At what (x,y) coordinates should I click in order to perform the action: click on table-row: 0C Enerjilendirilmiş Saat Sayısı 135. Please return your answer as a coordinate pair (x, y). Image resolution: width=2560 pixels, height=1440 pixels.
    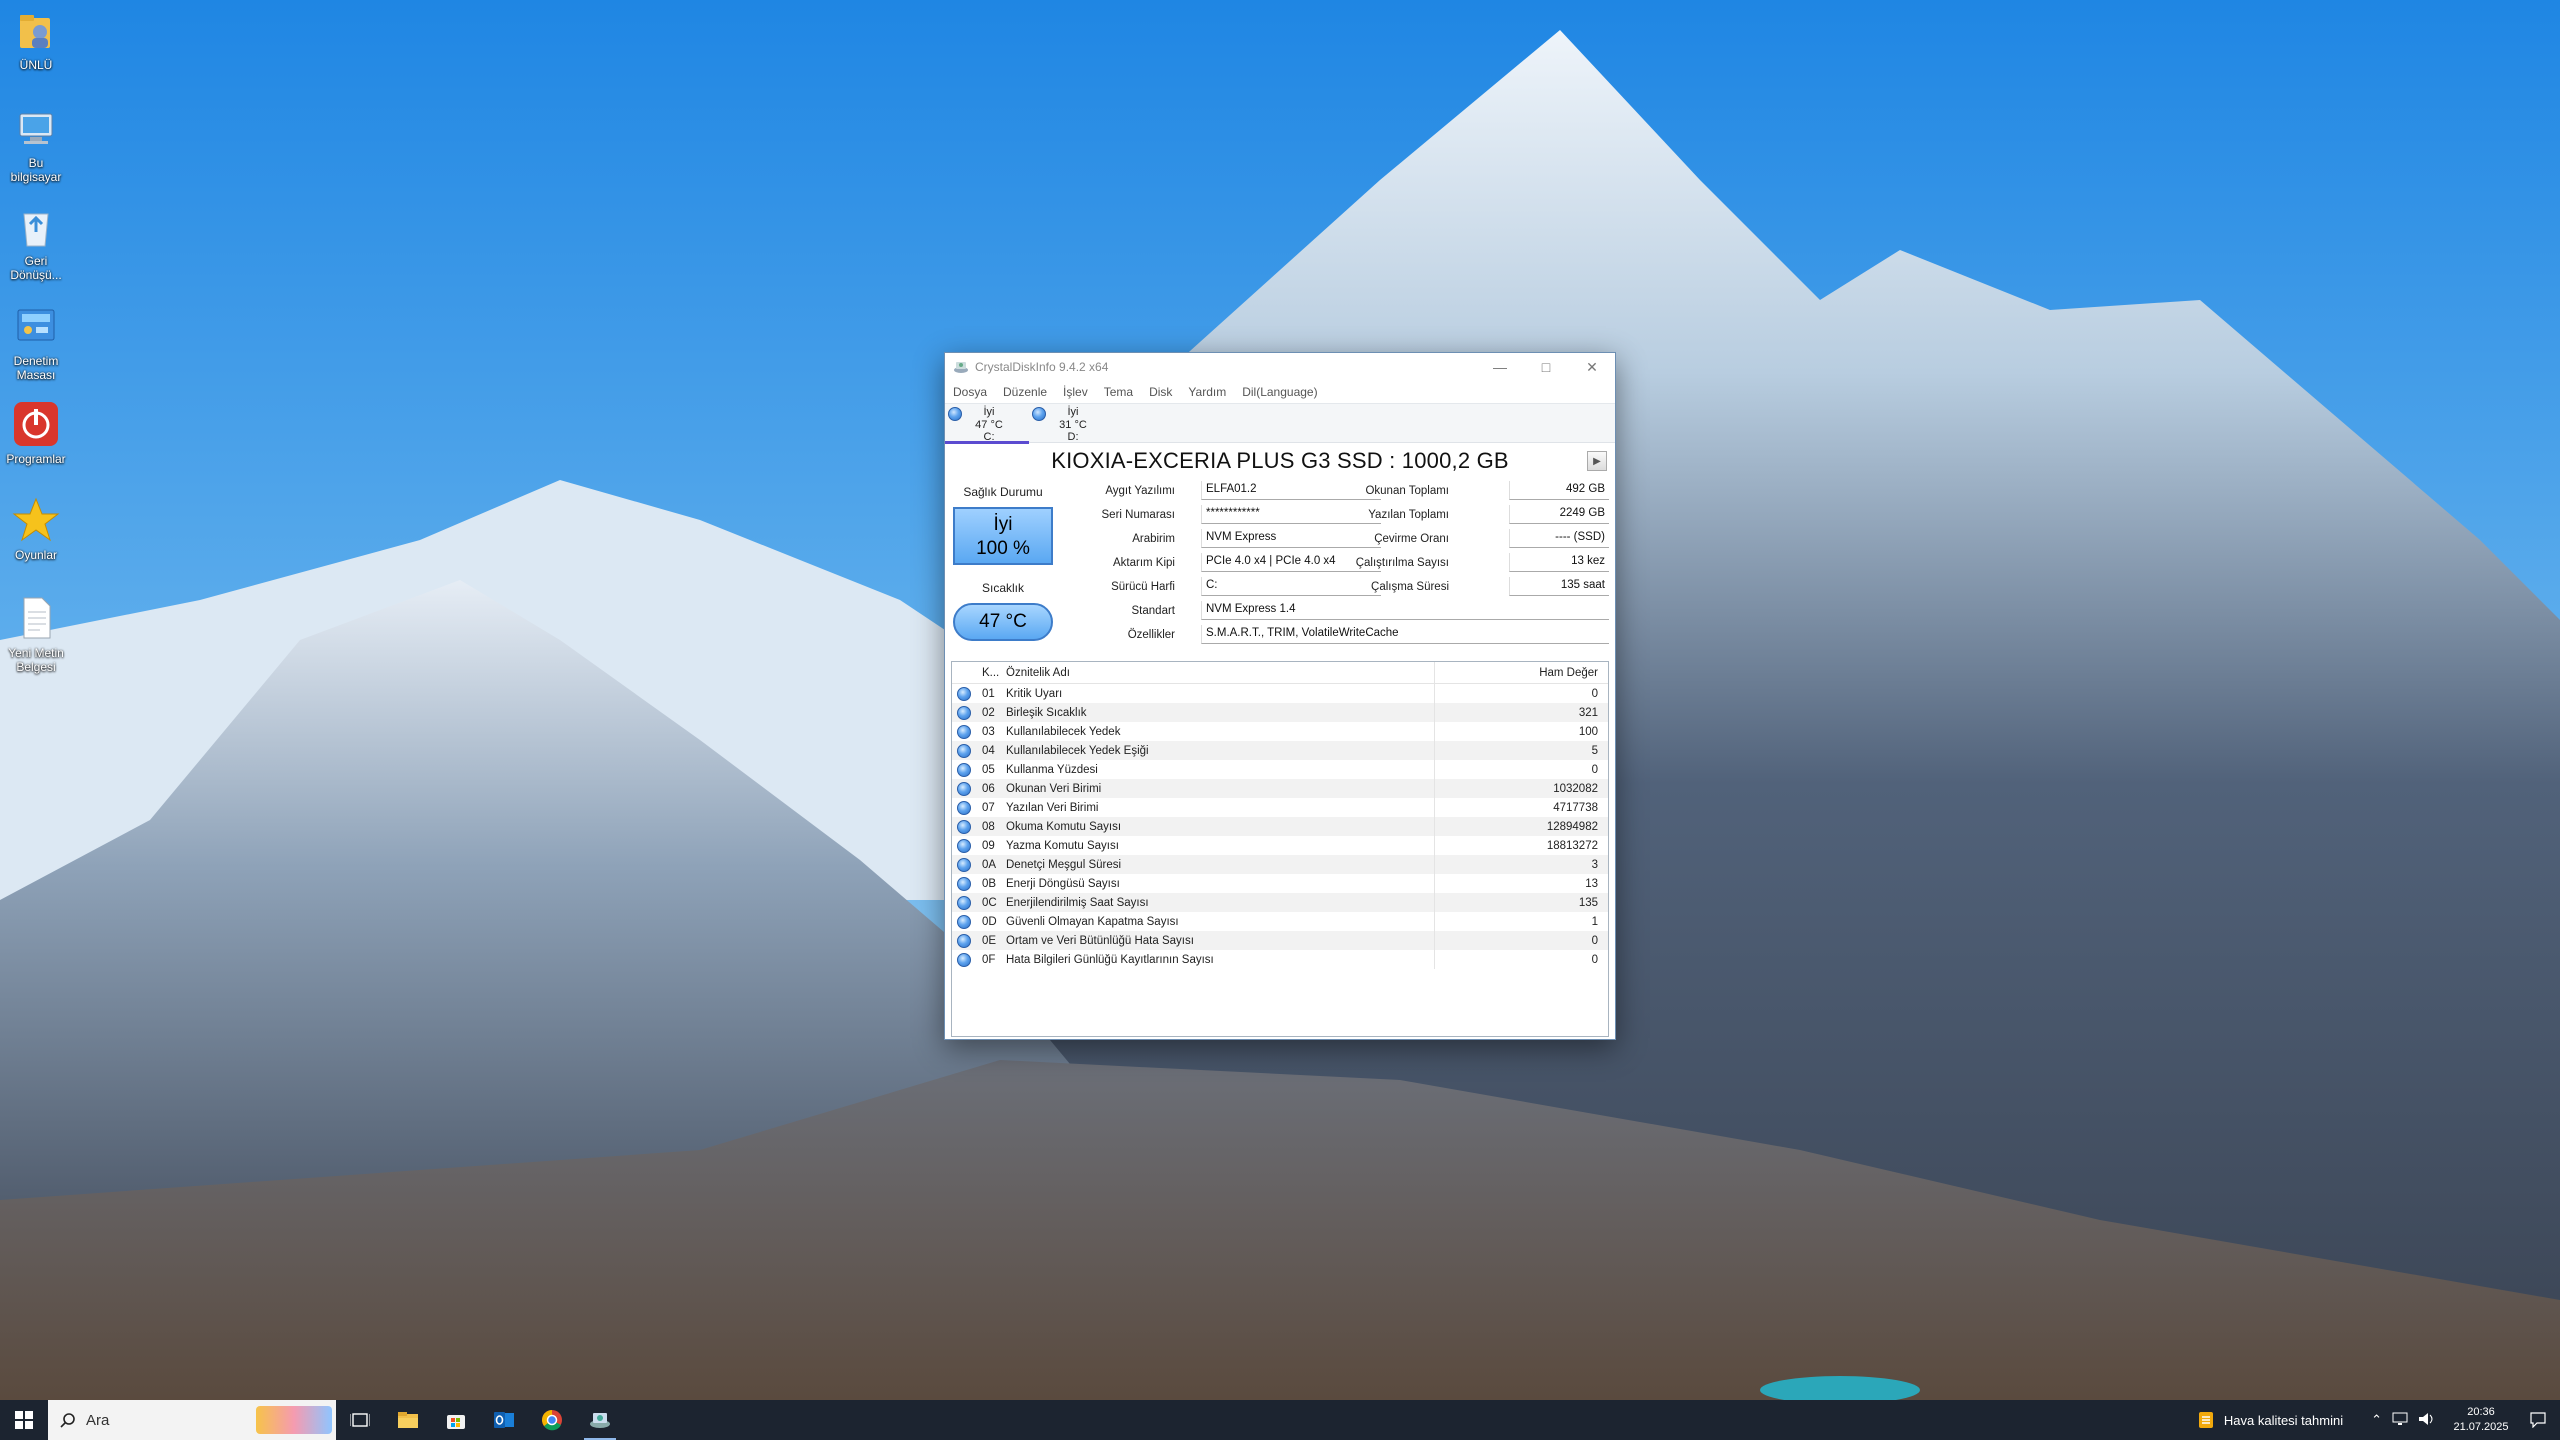
    Looking at the image, I should click on (1280, 902).